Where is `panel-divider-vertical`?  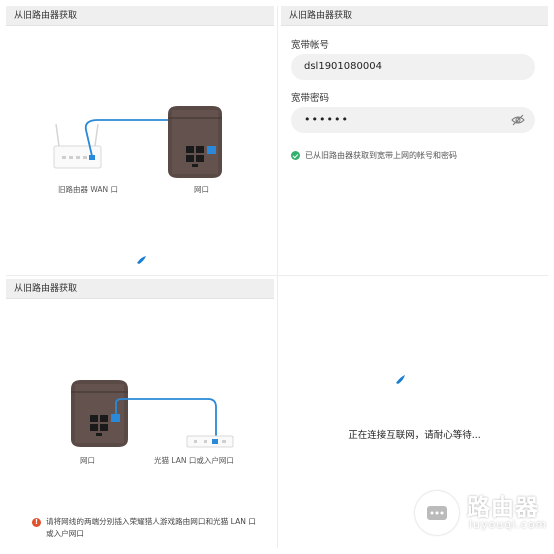 panel-divider-vertical is located at coordinates (277, 277).